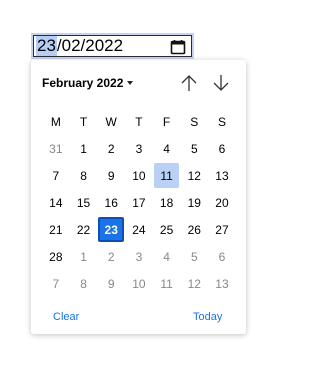 The image size is (320, 368). Describe the element at coordinates (56, 256) in the screenshot. I see `calendar-day: 28` at that location.